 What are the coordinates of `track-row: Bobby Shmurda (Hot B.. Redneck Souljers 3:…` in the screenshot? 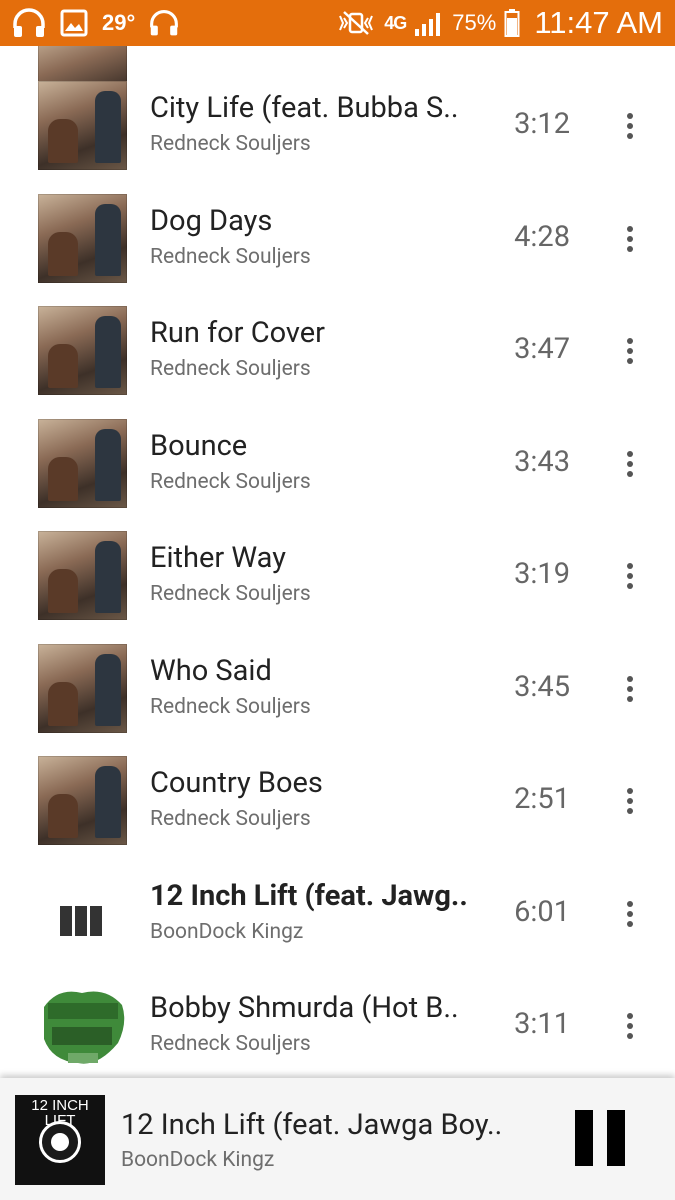 It's located at (337, 1028).